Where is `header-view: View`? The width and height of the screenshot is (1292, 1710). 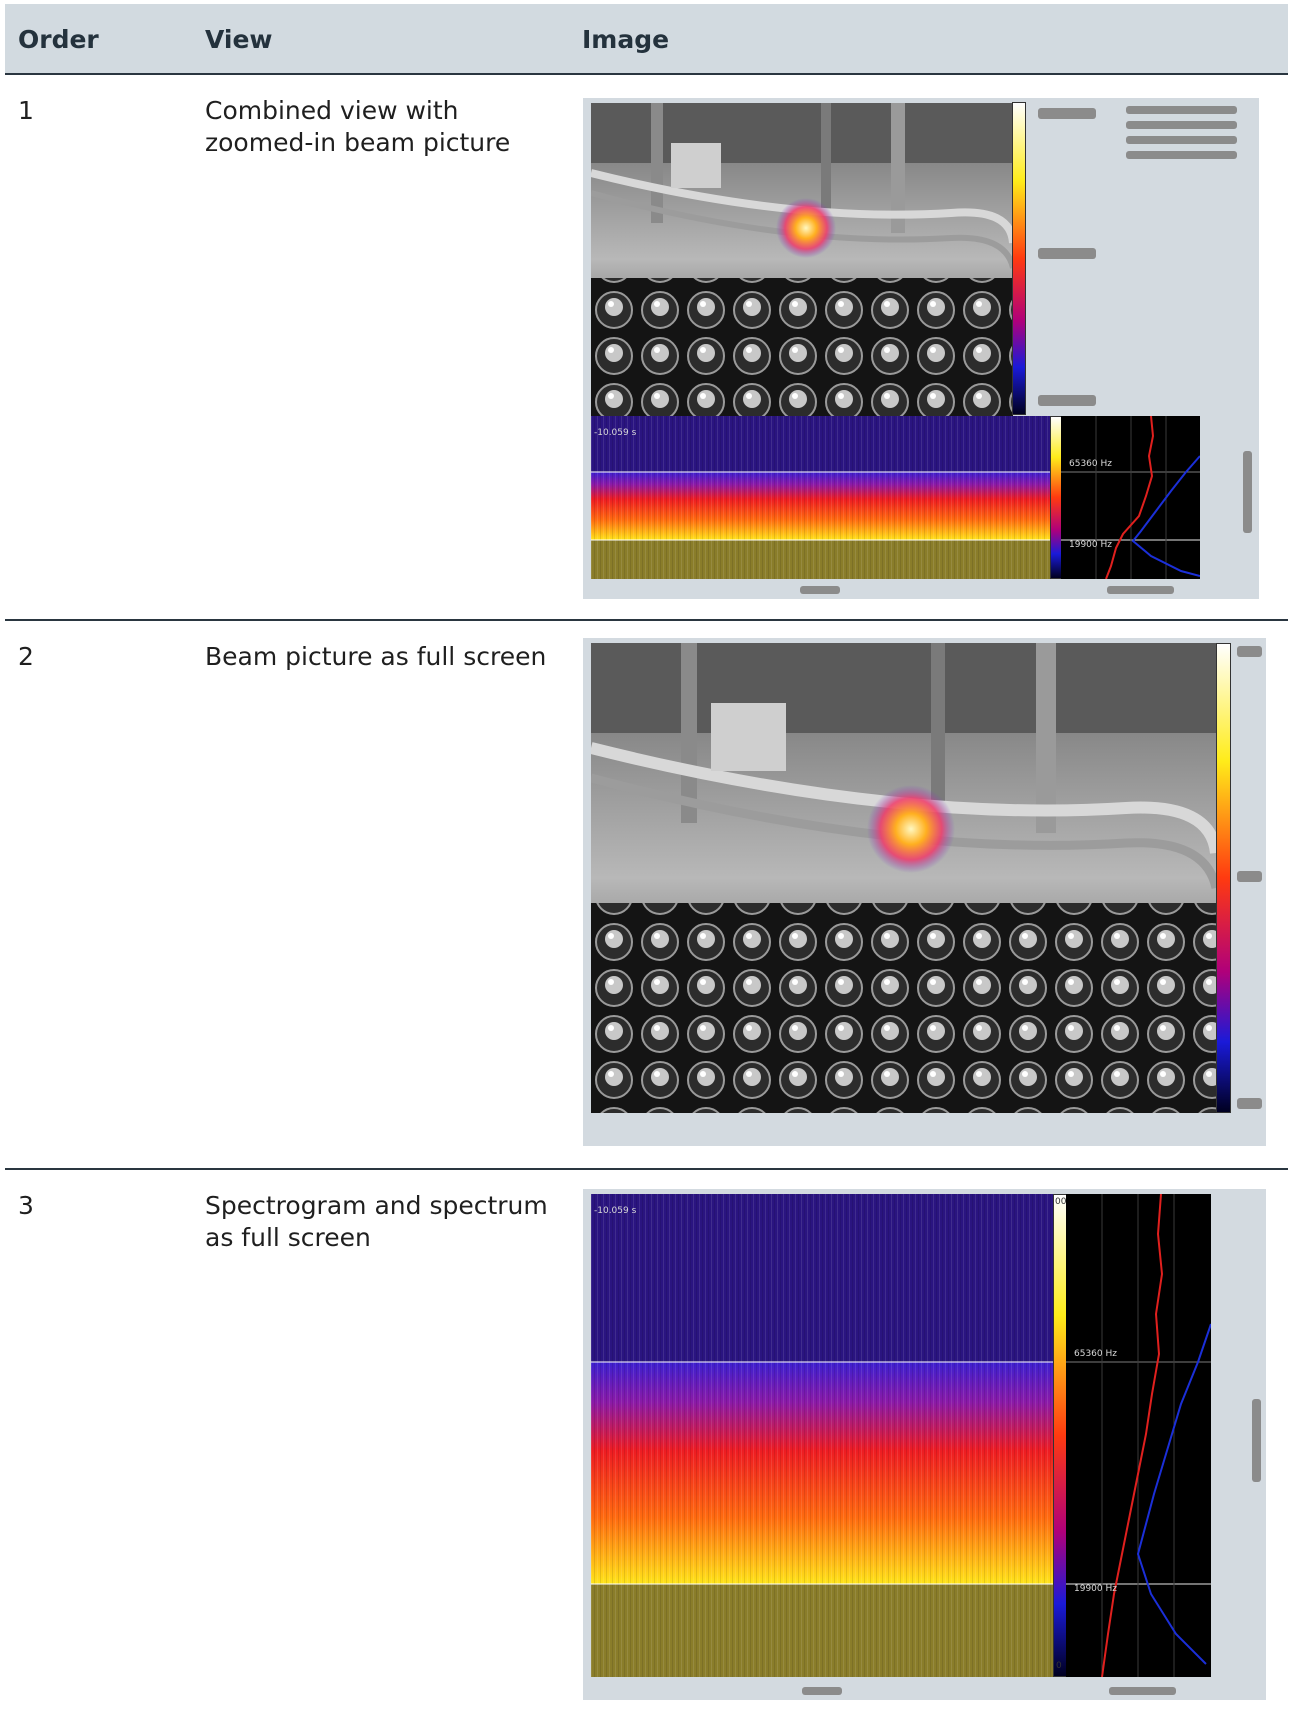
header-view: View is located at coordinates (239, 39).